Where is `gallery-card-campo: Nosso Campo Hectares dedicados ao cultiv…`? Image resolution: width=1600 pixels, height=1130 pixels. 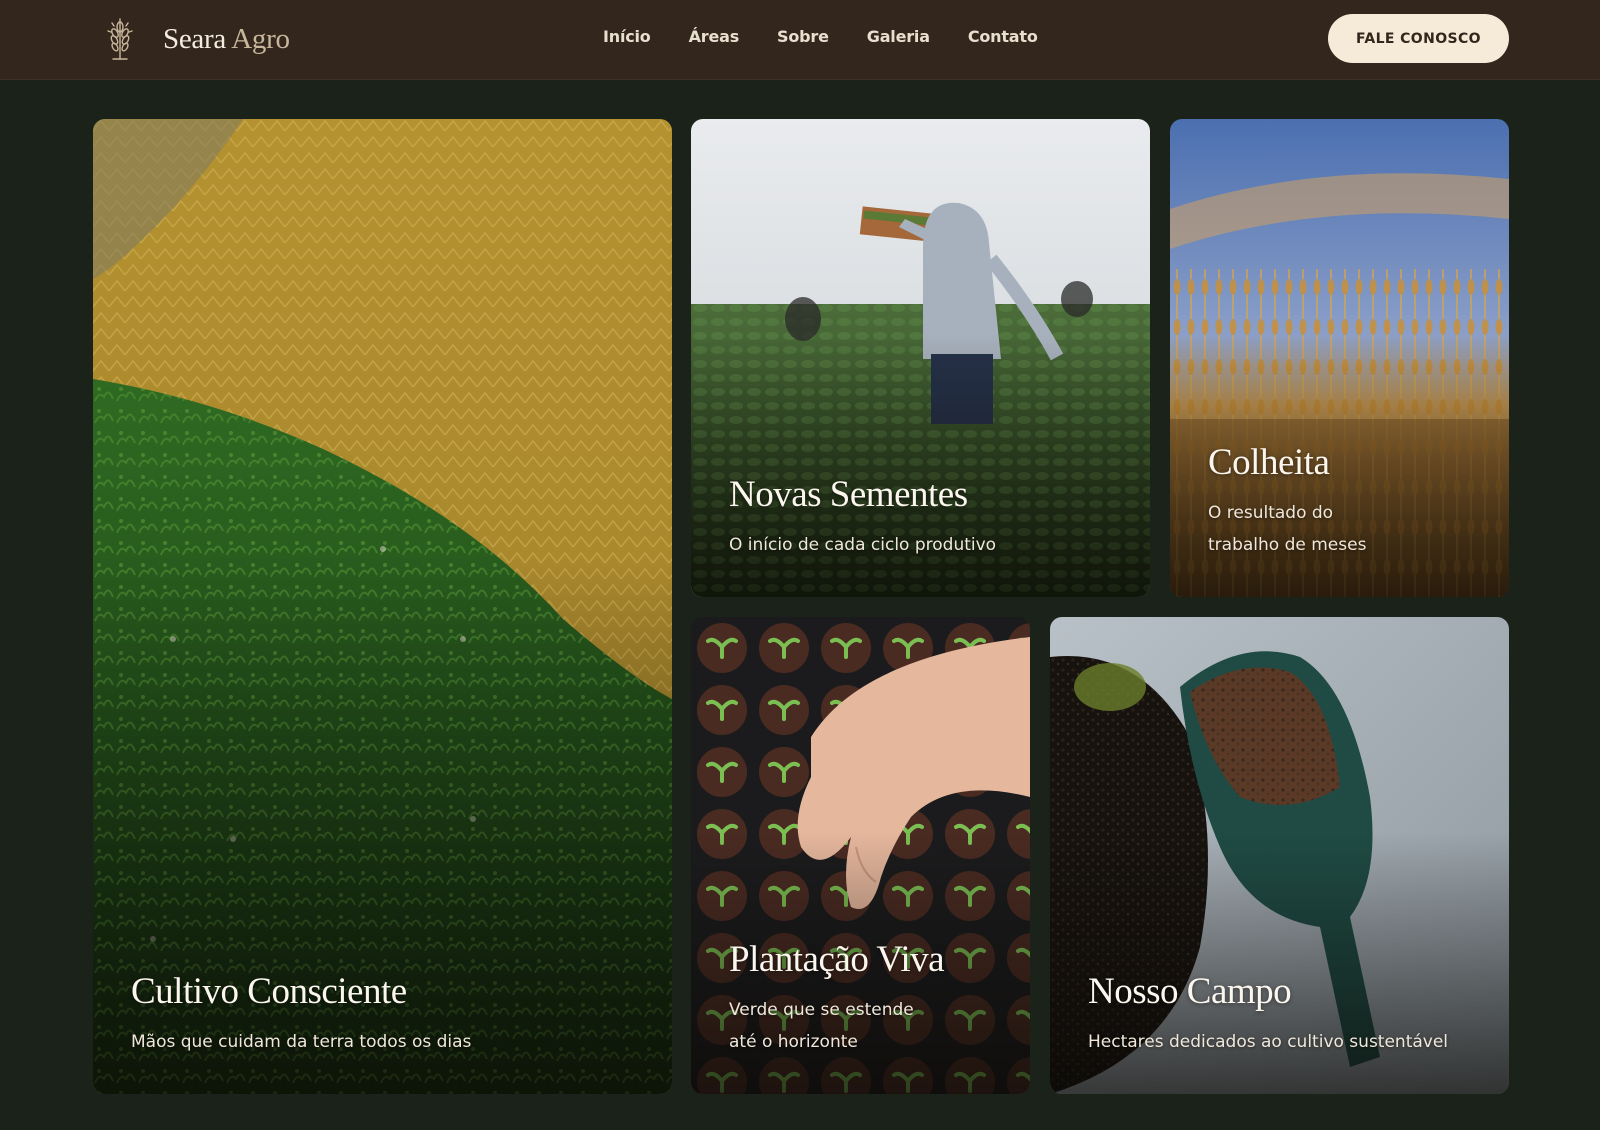 gallery-card-campo: Nosso Campo Hectares dedicados ao cultiv… is located at coordinates (1279, 855).